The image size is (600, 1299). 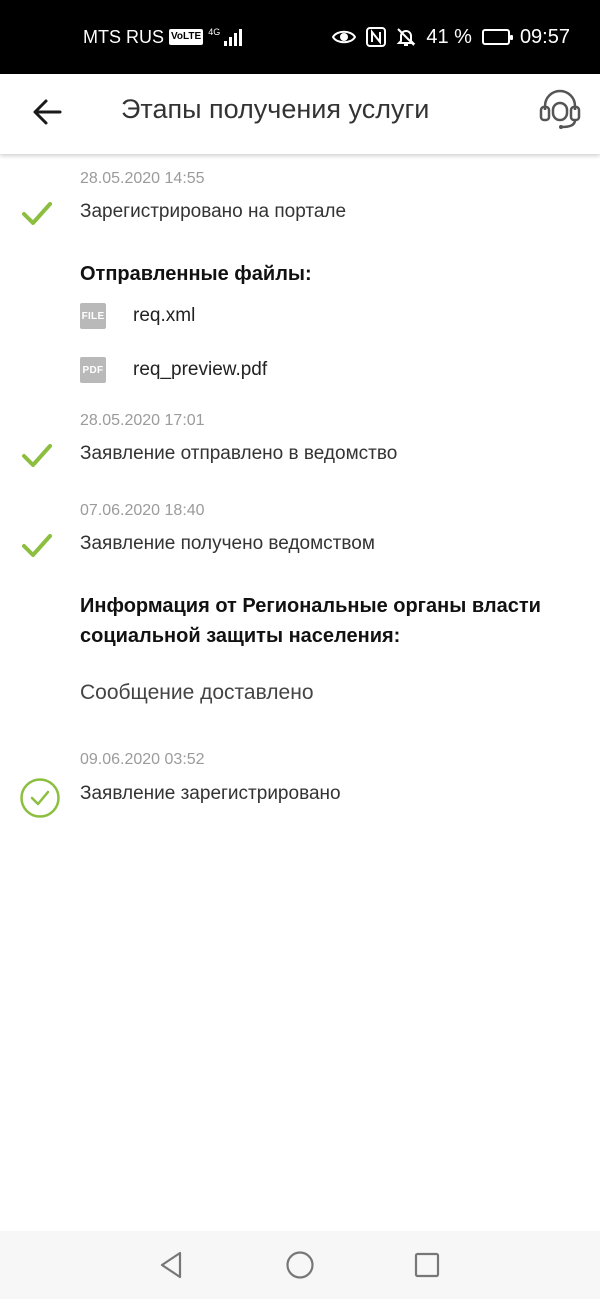 I want to click on file-name: req_preview.pdf, so click(x=200, y=369).